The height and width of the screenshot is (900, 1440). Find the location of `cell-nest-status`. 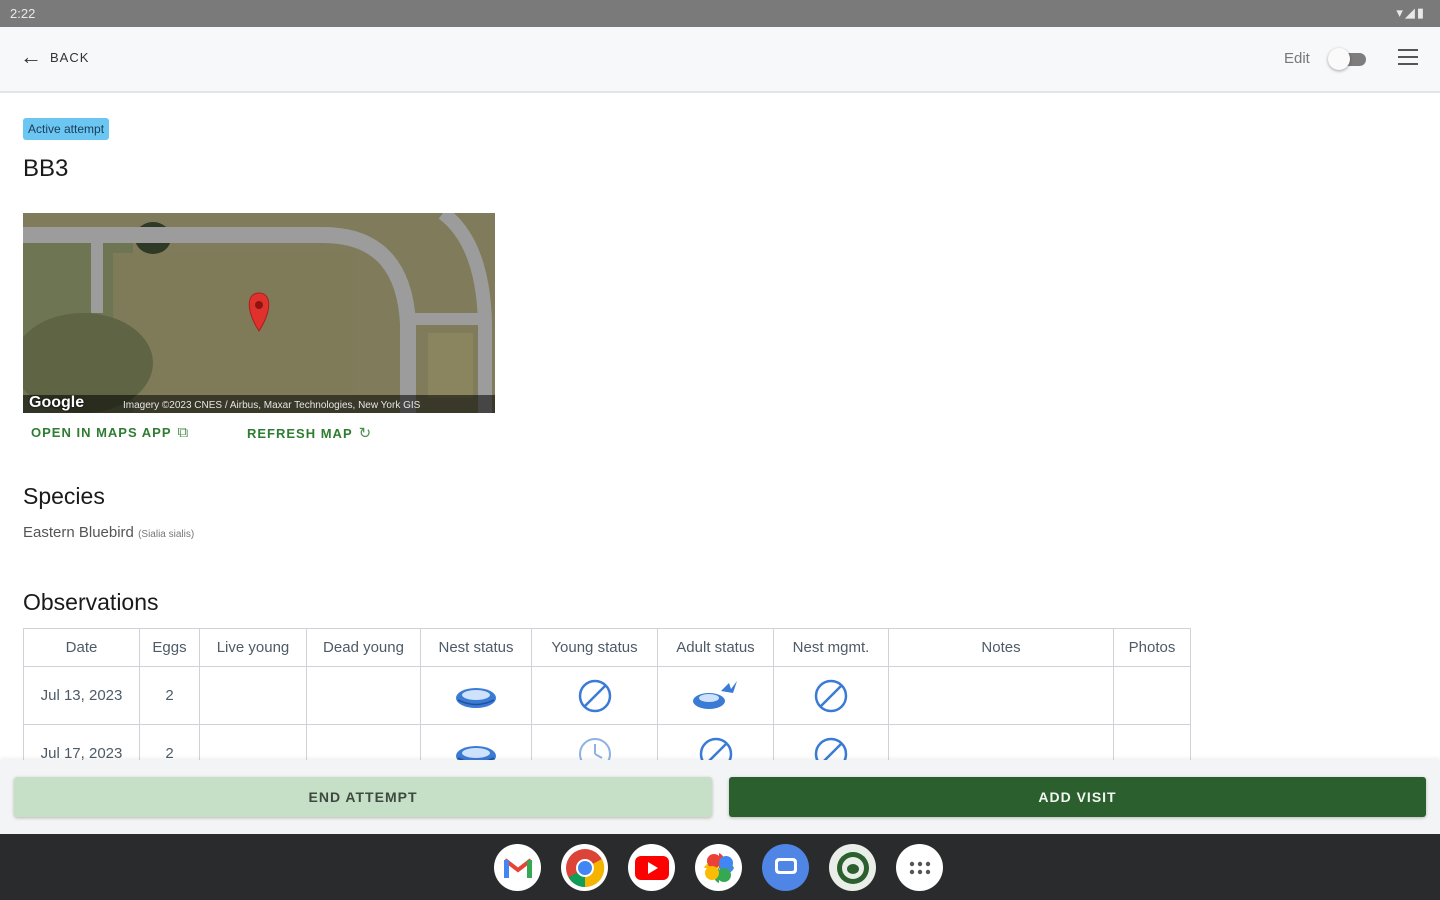

cell-nest-status is located at coordinates (476, 695).